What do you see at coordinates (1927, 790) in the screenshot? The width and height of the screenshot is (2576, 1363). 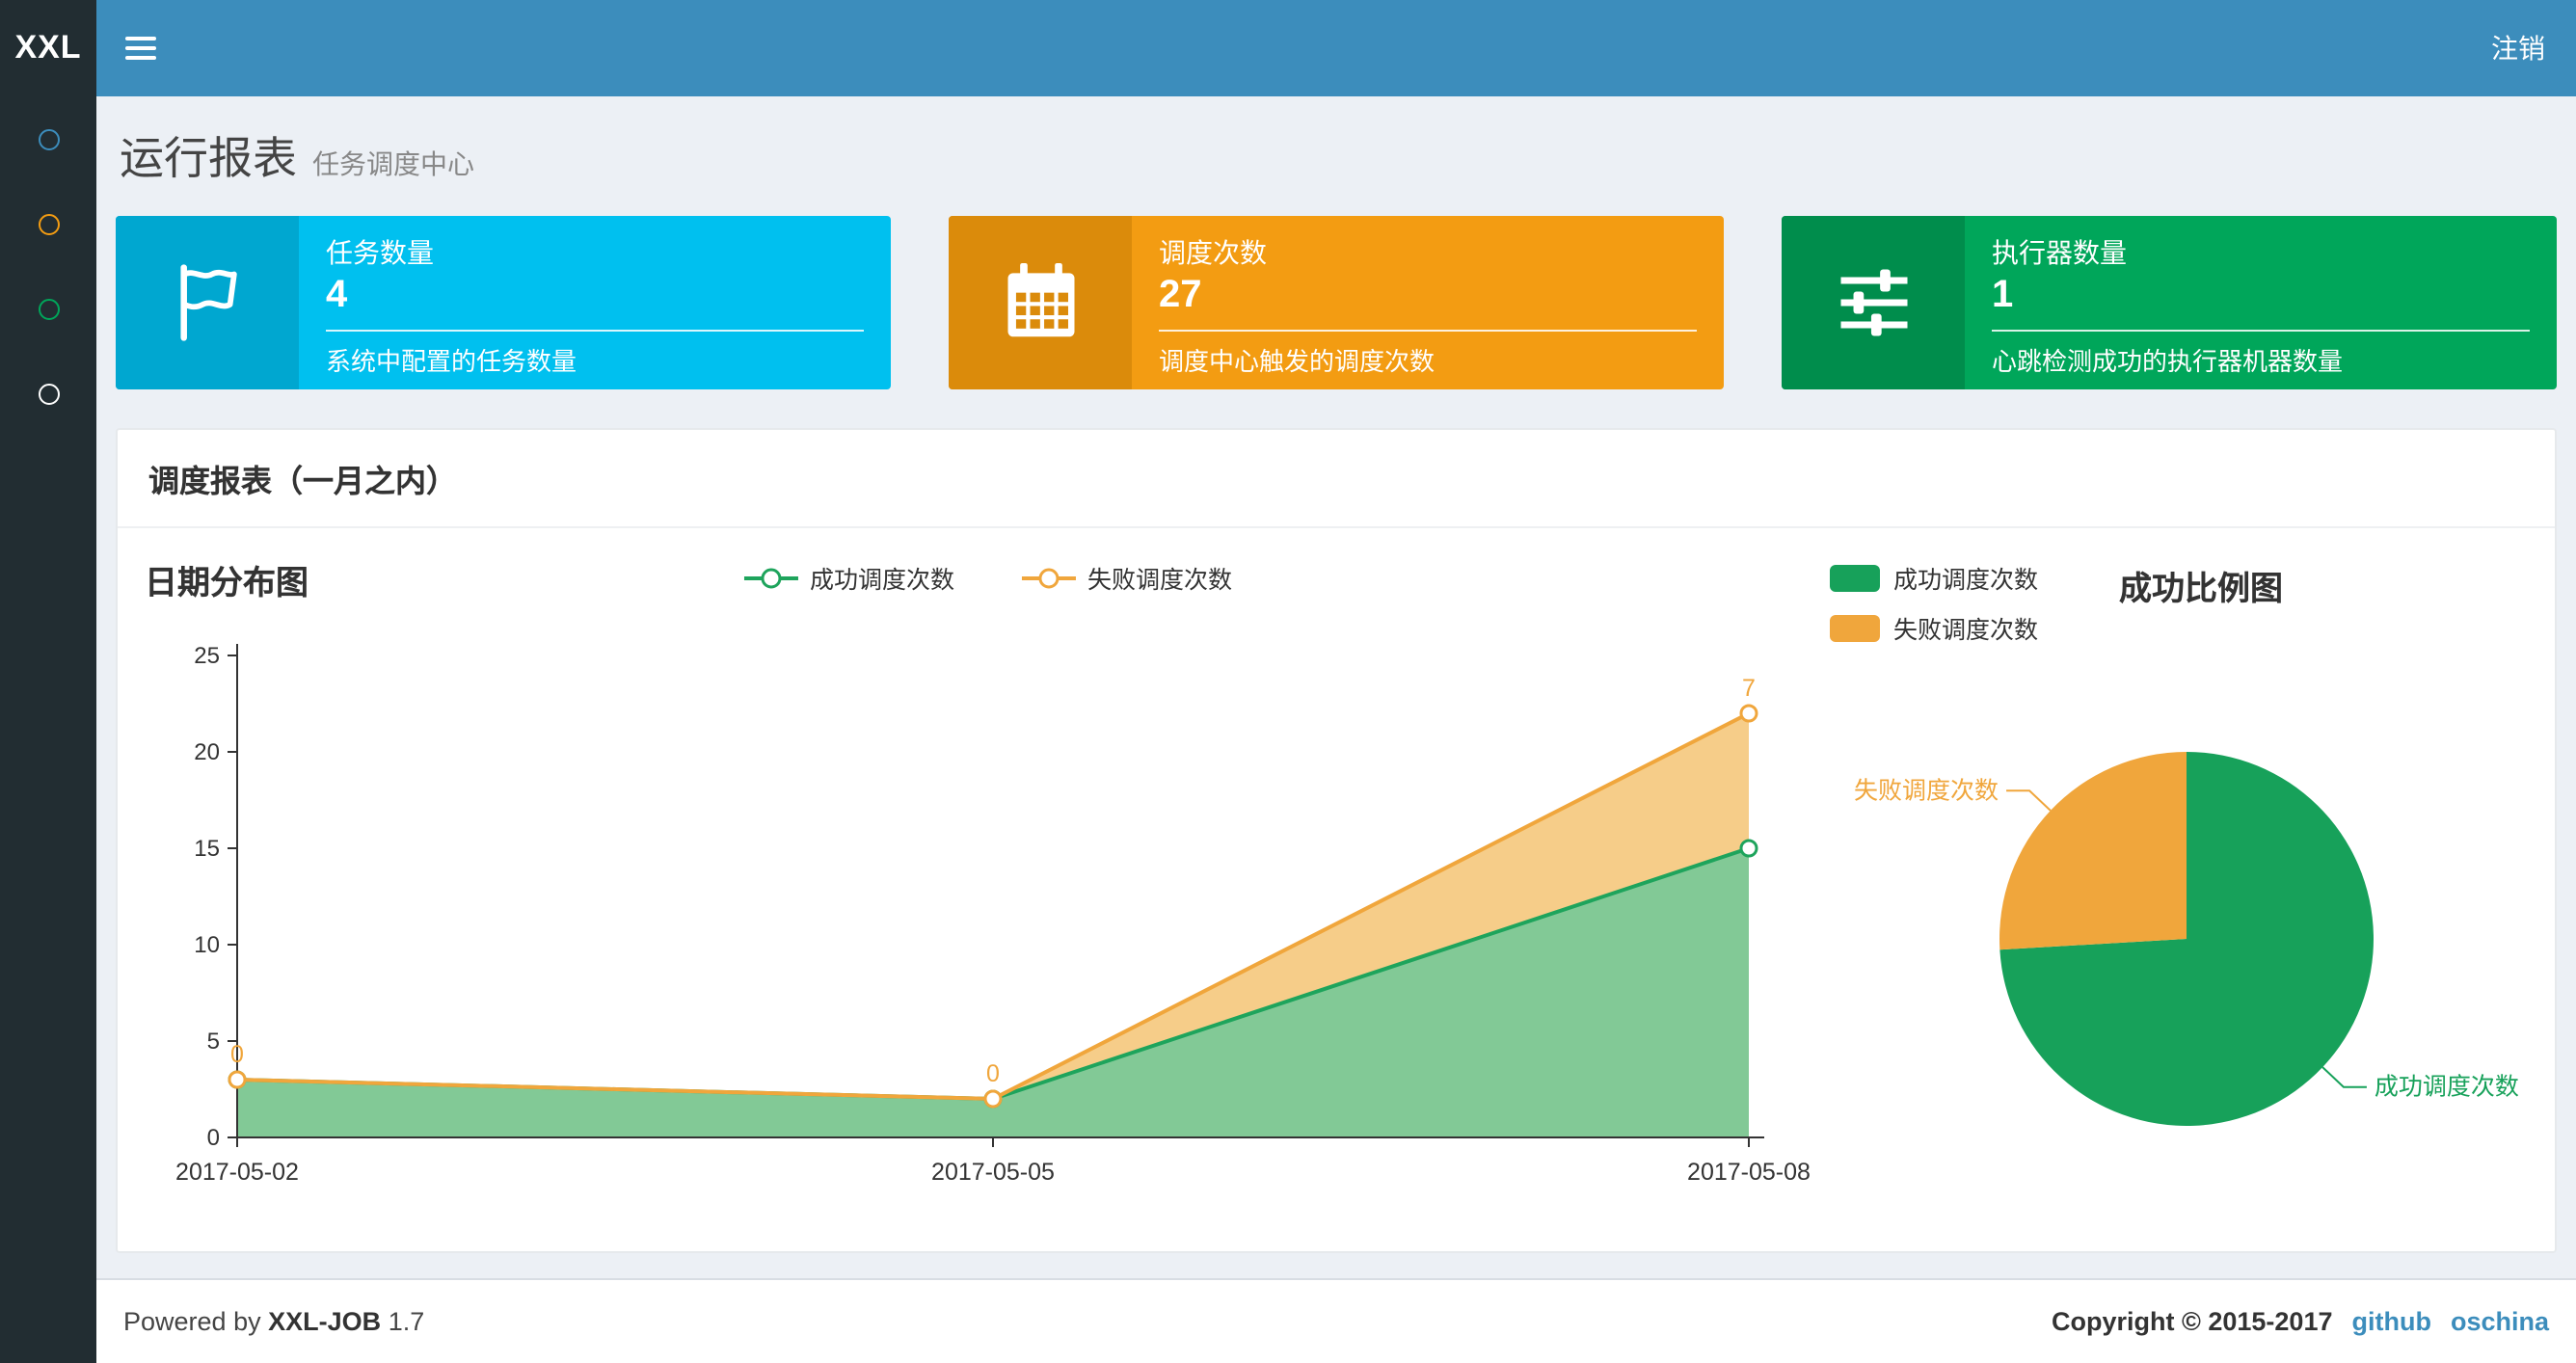 I see `pie-label: 失败调度次数` at bounding box center [1927, 790].